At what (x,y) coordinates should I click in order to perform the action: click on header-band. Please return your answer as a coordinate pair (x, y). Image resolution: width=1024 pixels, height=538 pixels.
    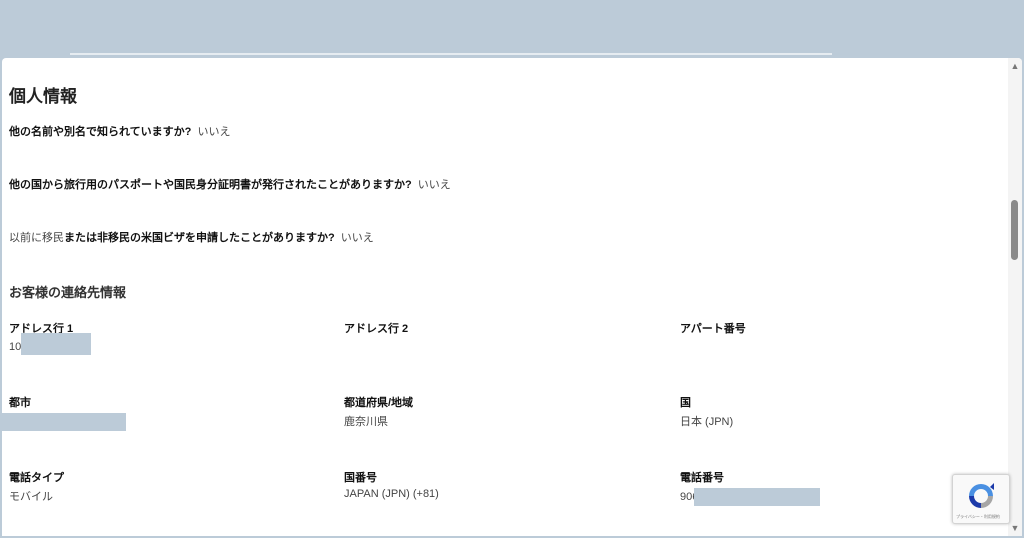
    Looking at the image, I should click on (512, 27).